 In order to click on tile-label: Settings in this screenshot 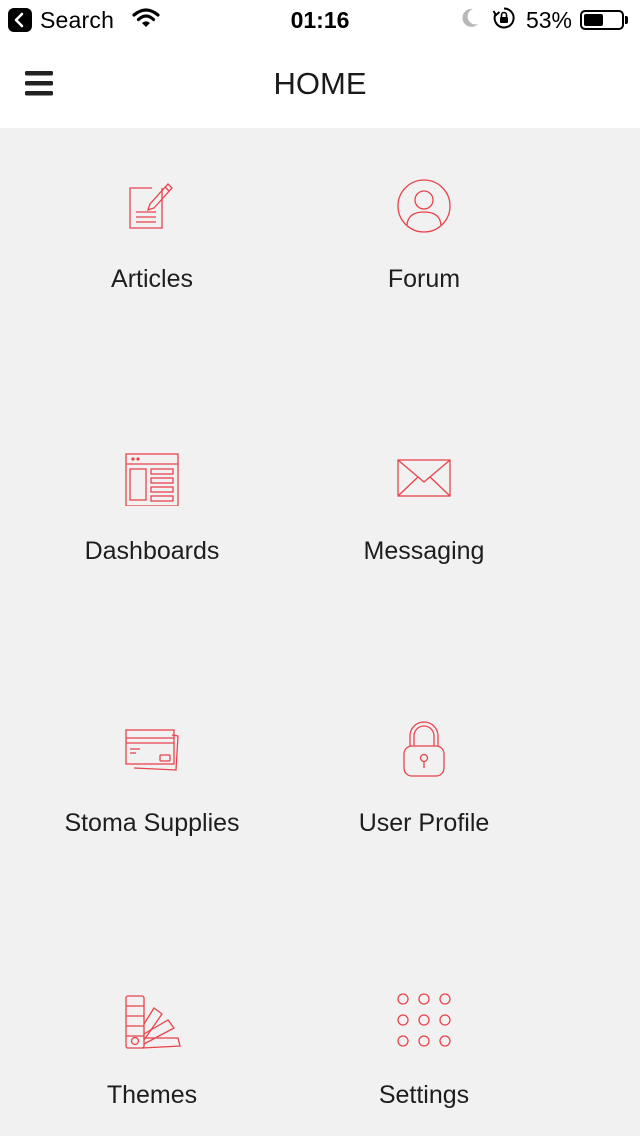, I will do `click(424, 1095)`.